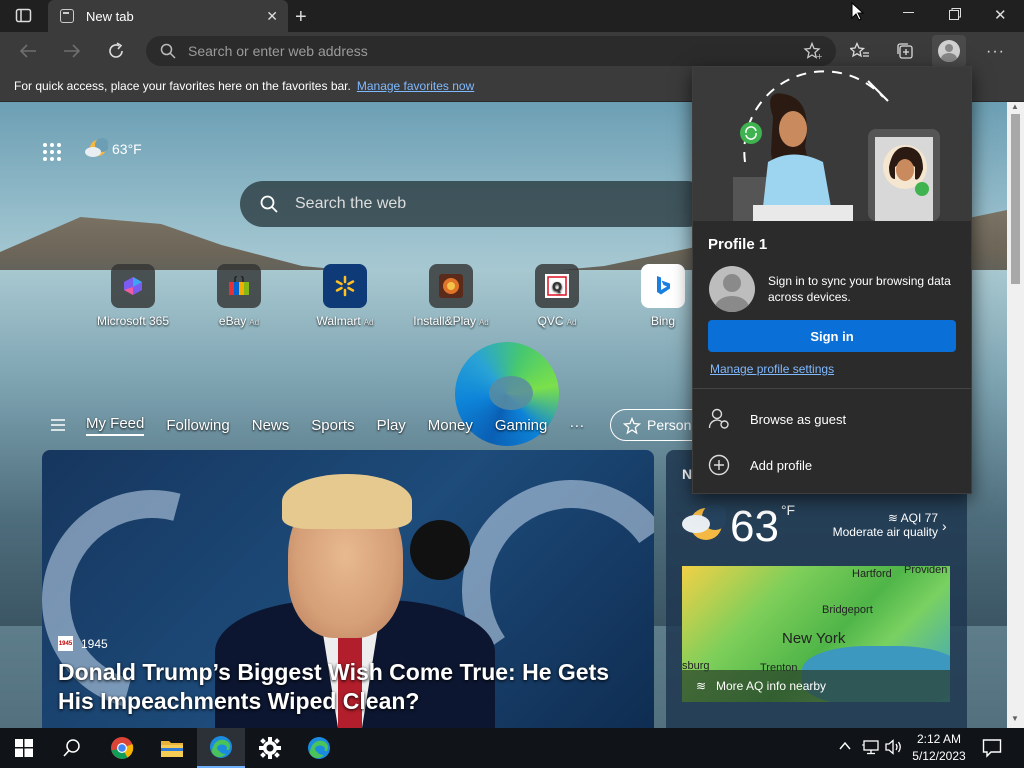 Image resolution: width=1024 pixels, height=768 pixels. I want to click on aqi-description: Moderate air quality, so click(885, 532).